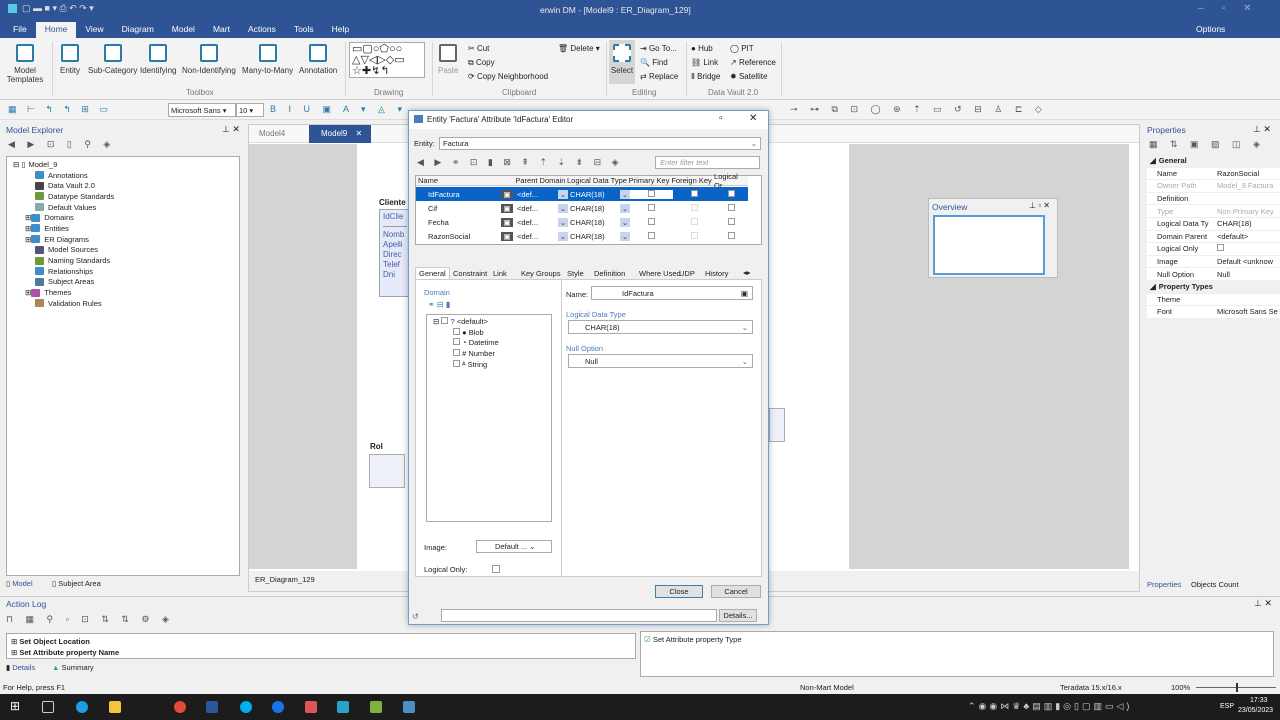  I want to click on reference-button: ↗ Reference, so click(753, 62).